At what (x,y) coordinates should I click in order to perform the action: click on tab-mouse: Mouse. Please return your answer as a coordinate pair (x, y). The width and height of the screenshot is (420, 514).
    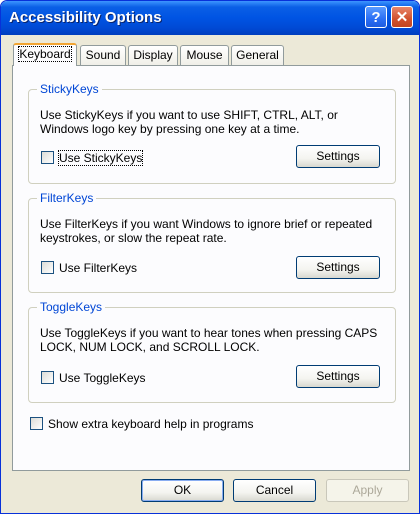
    Looking at the image, I should click on (204, 55).